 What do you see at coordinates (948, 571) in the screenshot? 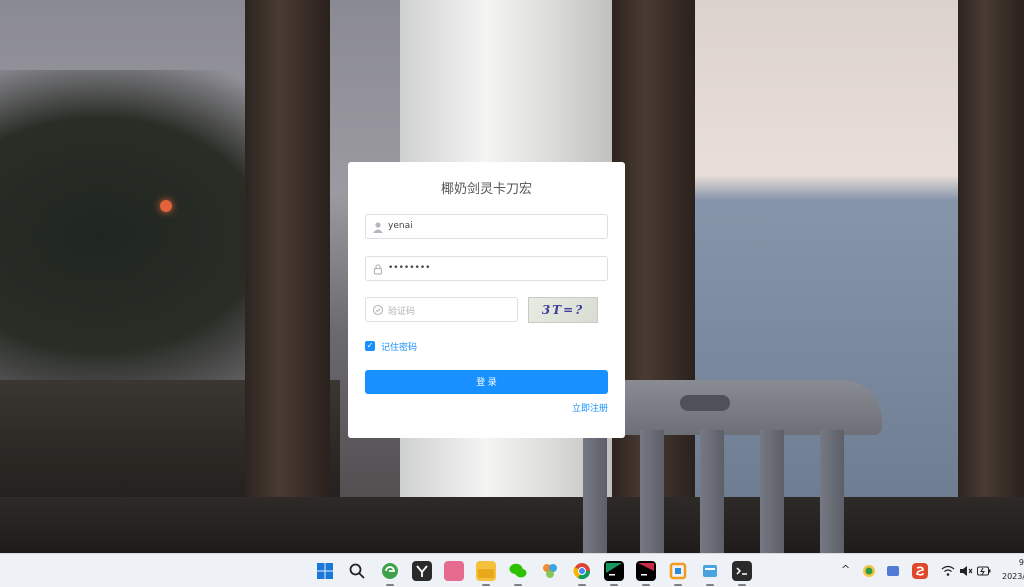
I see `wifi-icon` at bounding box center [948, 571].